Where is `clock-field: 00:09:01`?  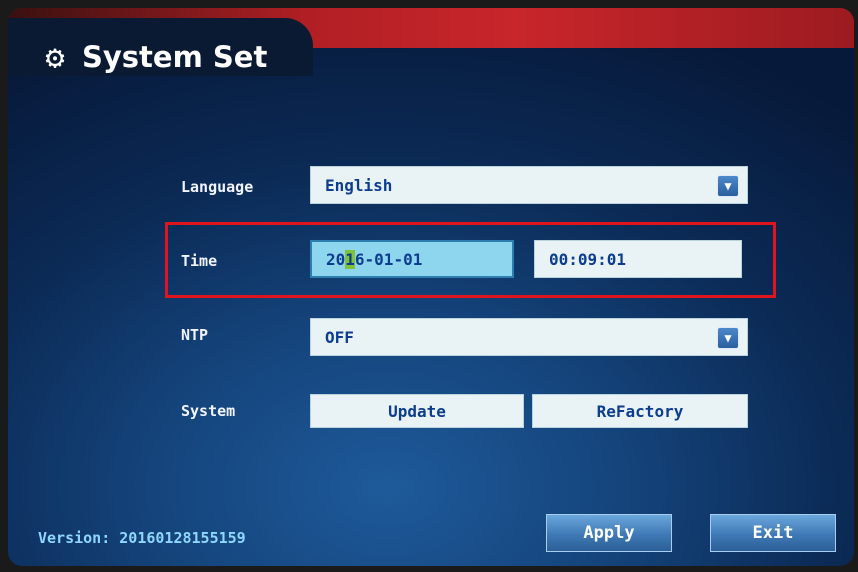 clock-field: 00:09:01 is located at coordinates (638, 259).